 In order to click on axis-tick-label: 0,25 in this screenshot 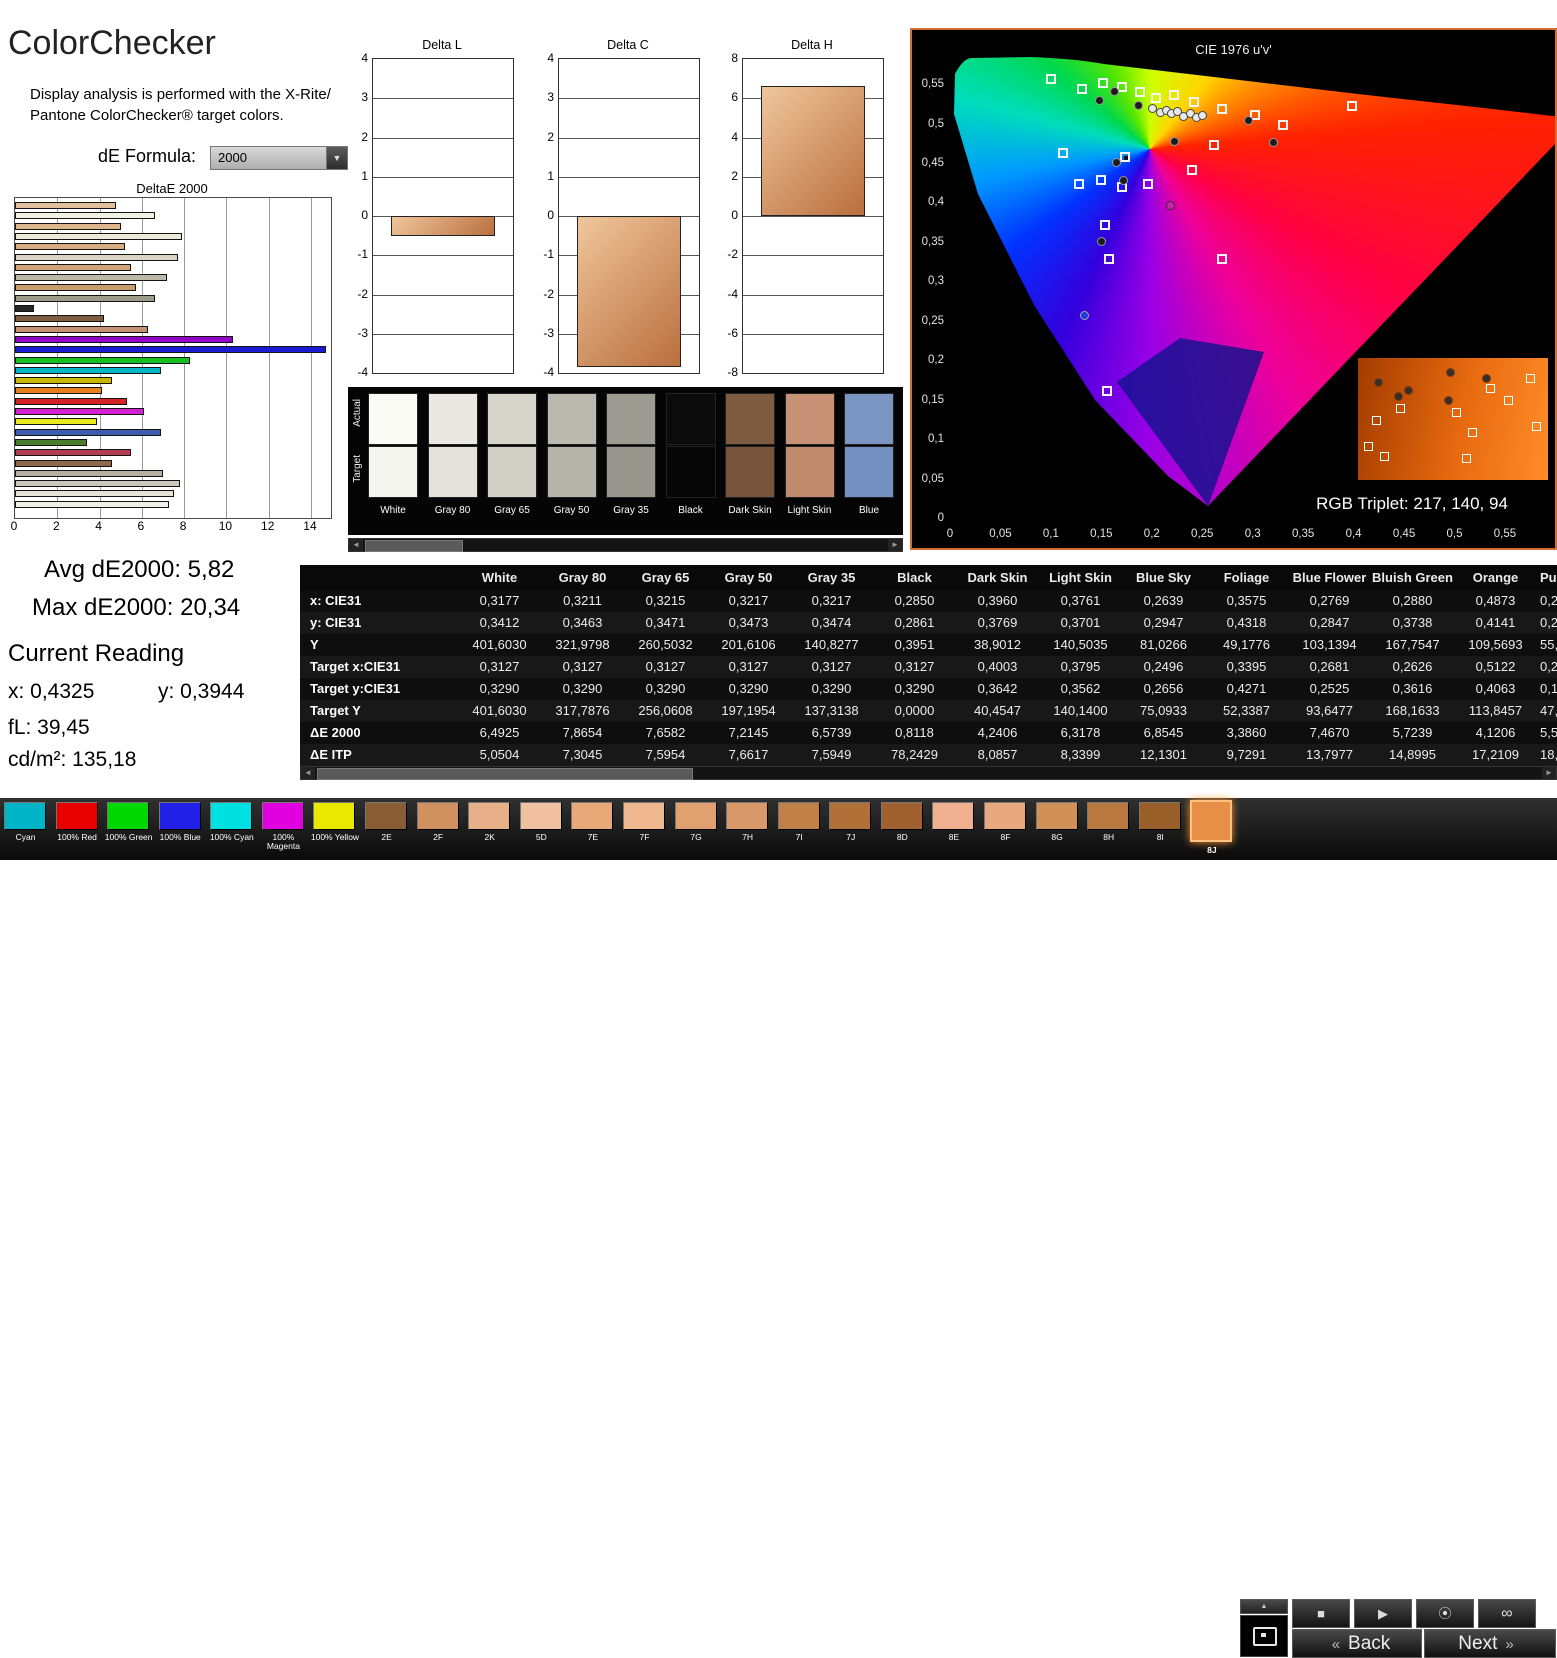, I will do `click(932, 320)`.